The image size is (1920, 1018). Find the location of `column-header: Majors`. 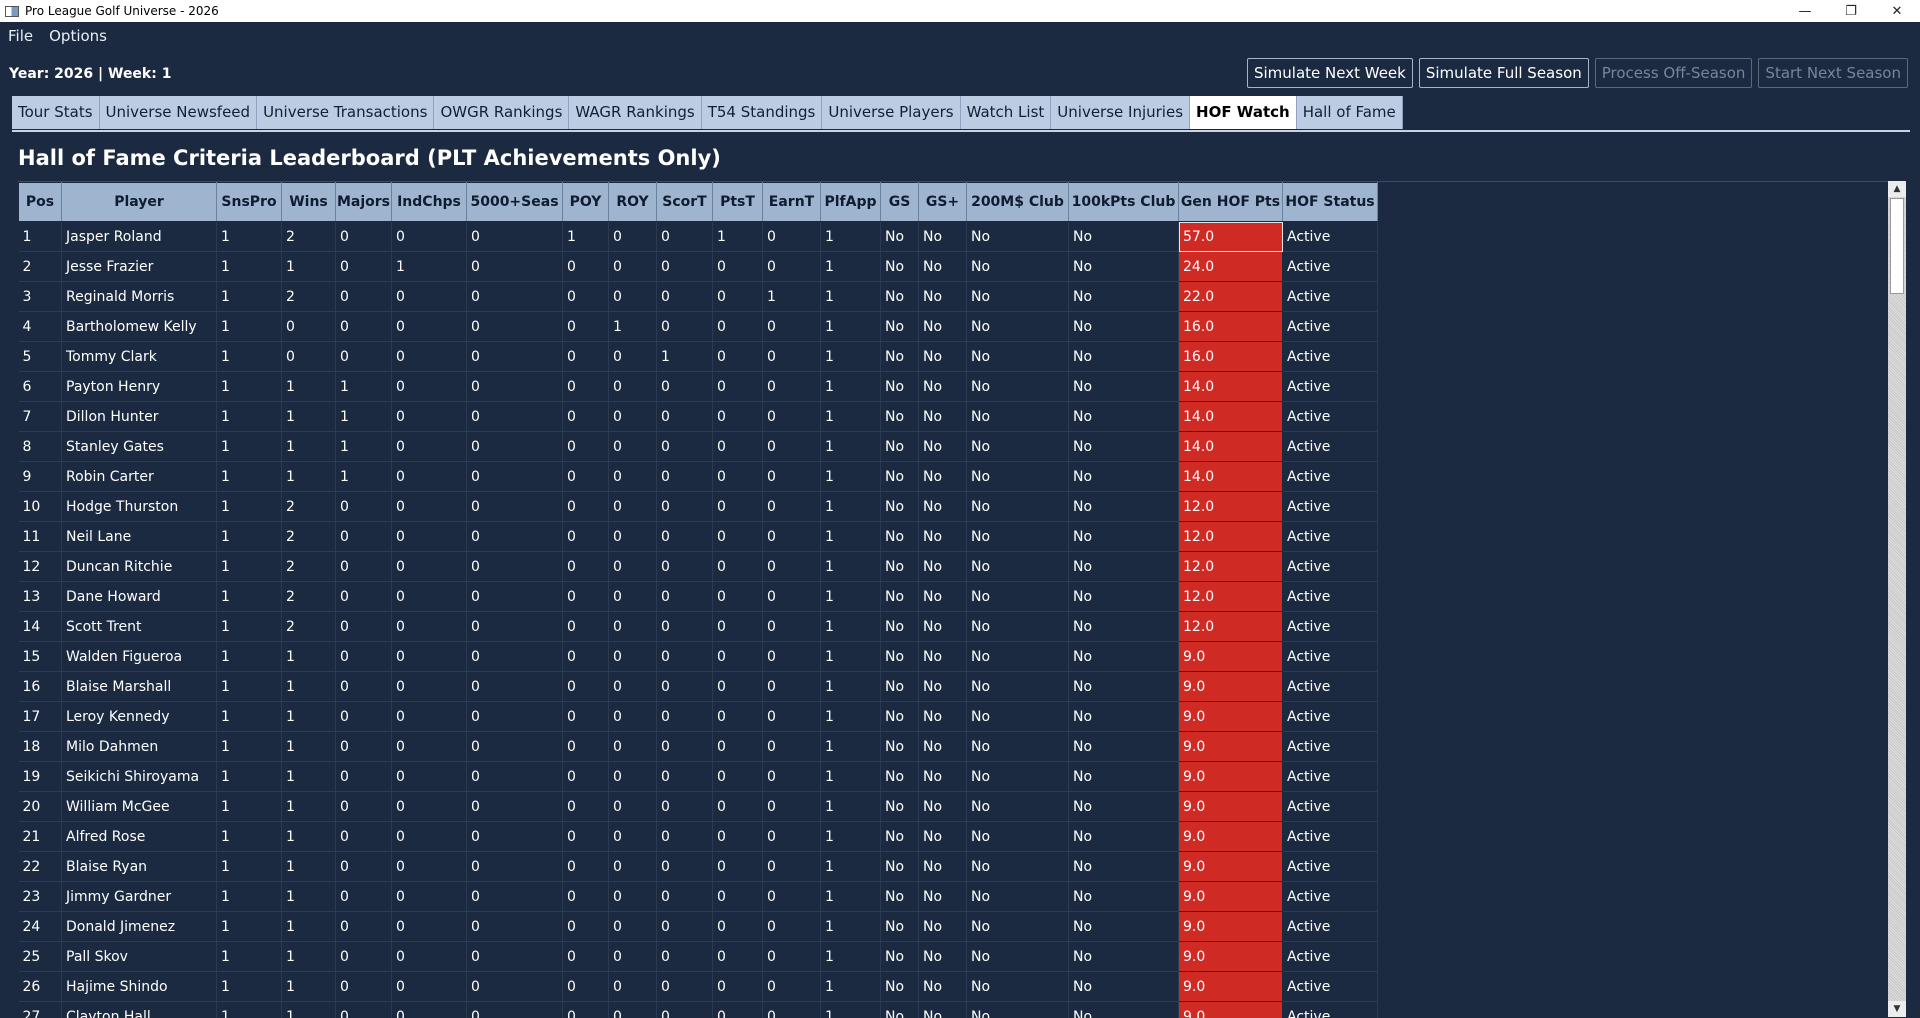

column-header: Majors is located at coordinates (364, 202).